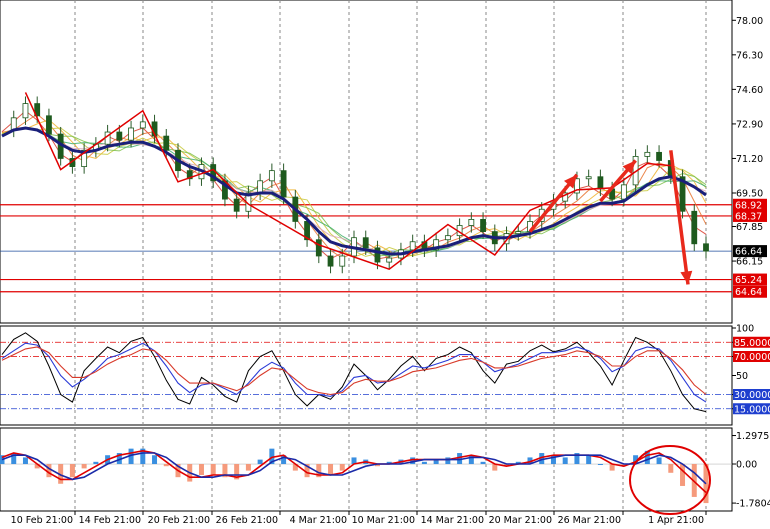 The image size is (770, 529). I want to click on osc-tick-label: 50, so click(742, 376).